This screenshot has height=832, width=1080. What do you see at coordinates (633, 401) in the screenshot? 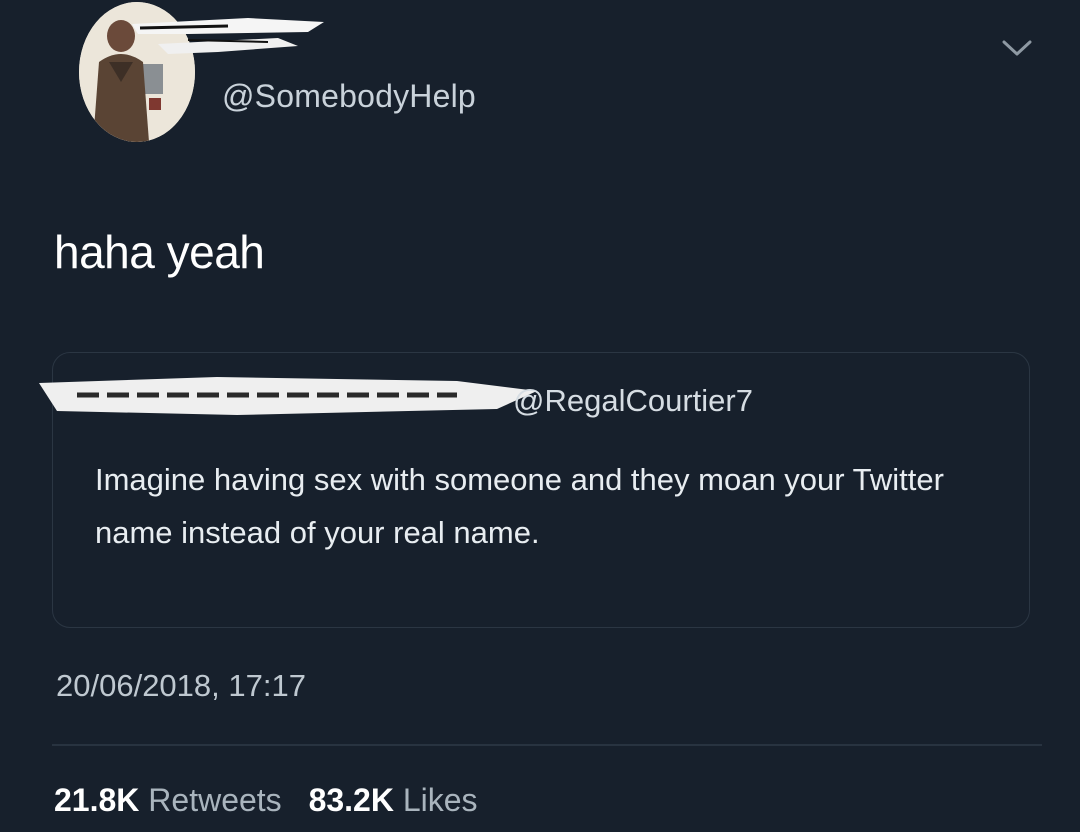
I see `quoted-author-handle: @RegalCourtier7` at bounding box center [633, 401].